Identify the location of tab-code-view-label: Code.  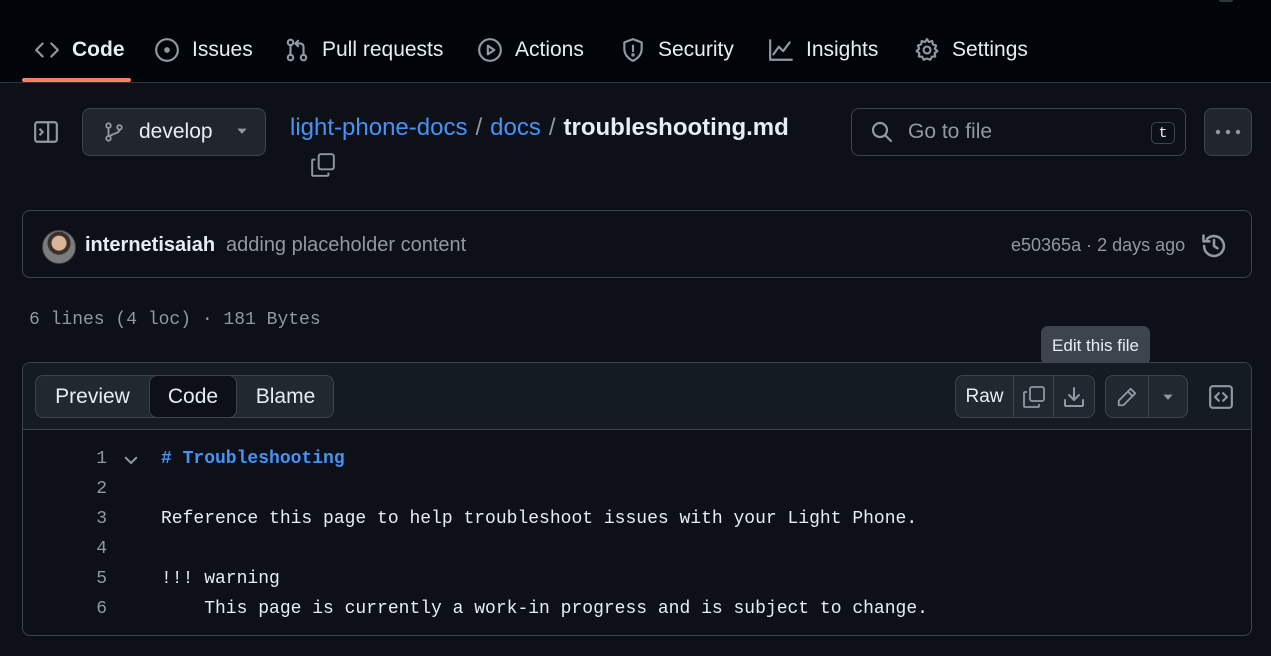
(193, 396).